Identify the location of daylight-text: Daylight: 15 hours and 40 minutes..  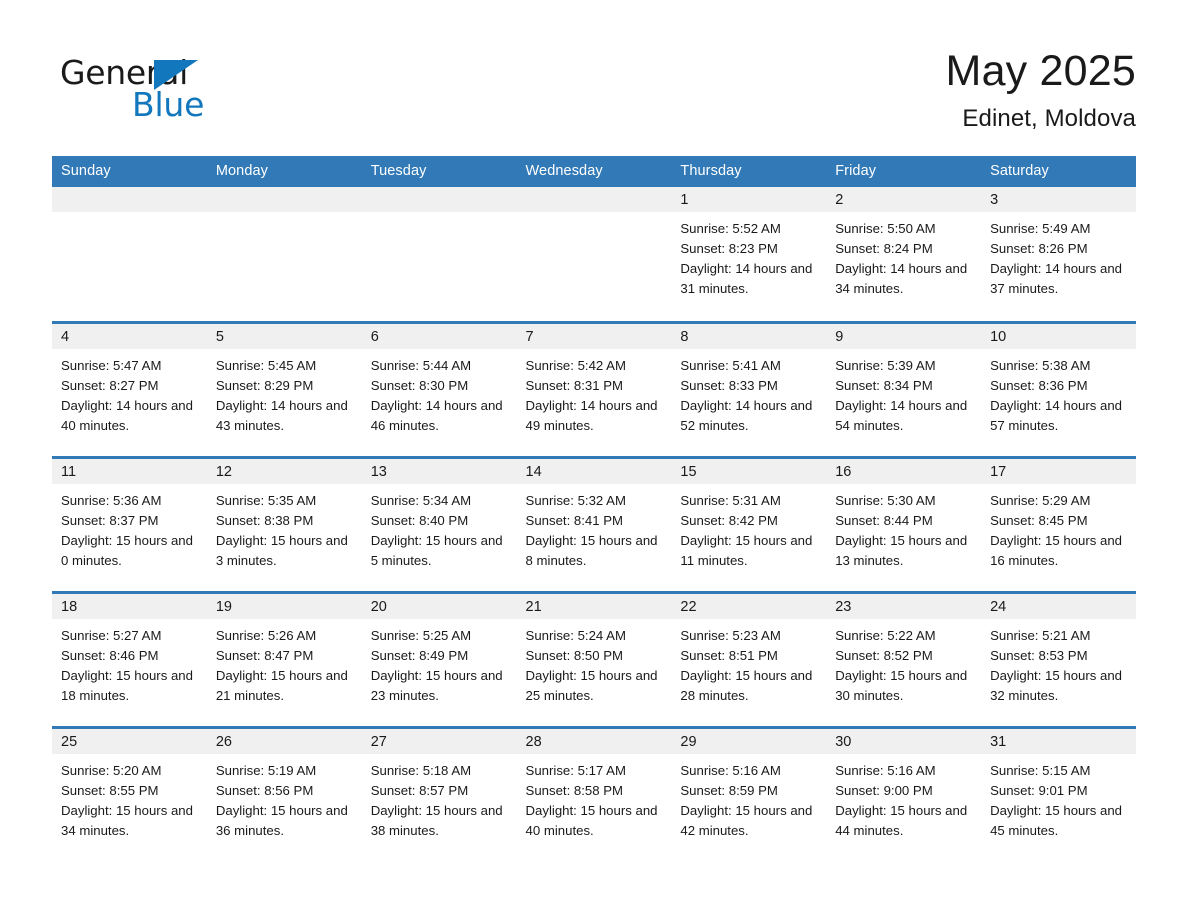
(591, 820).